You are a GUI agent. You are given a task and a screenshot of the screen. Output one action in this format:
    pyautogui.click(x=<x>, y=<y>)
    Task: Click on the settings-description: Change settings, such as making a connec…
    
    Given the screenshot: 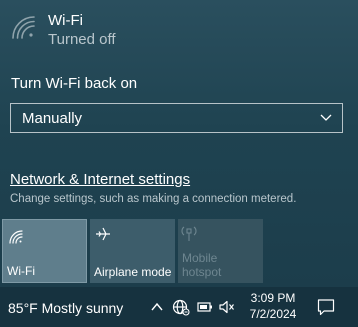 What is the action you would take?
    pyautogui.click(x=153, y=199)
    